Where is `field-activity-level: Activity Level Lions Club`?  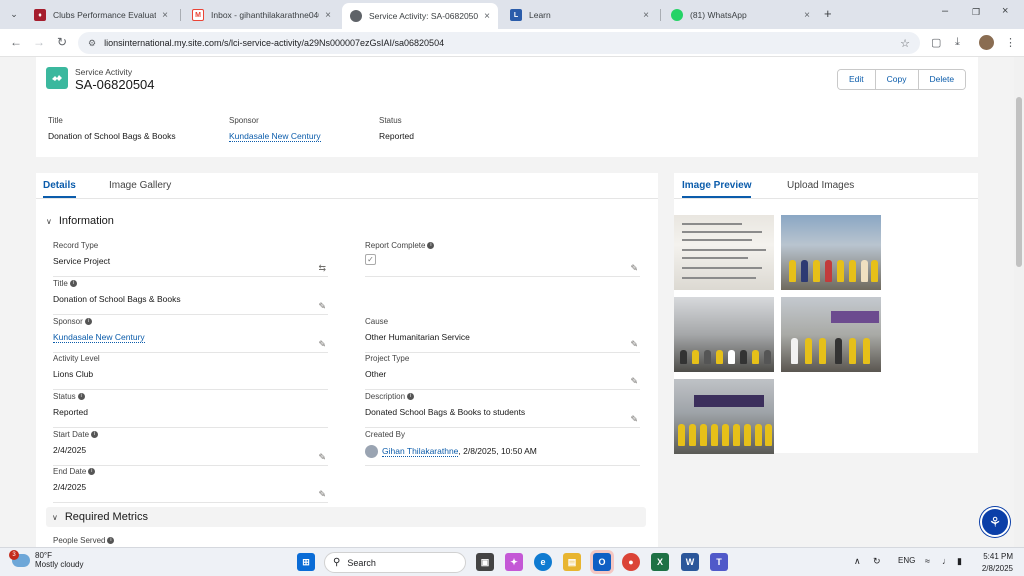 field-activity-level: Activity Level Lions Club is located at coordinates (190, 372).